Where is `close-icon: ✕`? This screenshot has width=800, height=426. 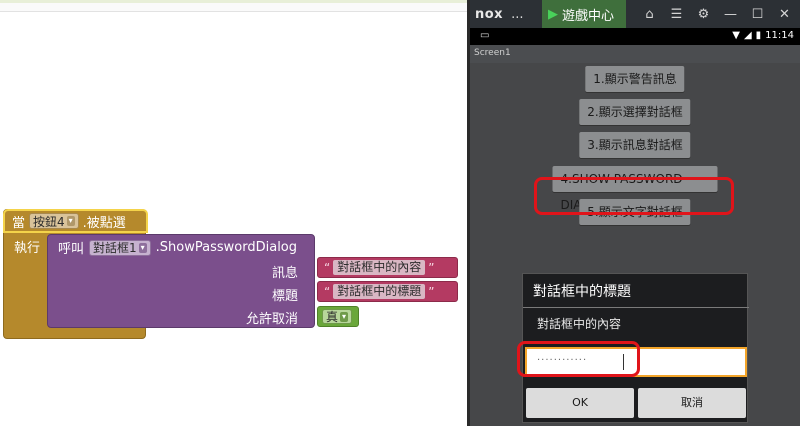
close-icon: ✕ is located at coordinates (784, 14).